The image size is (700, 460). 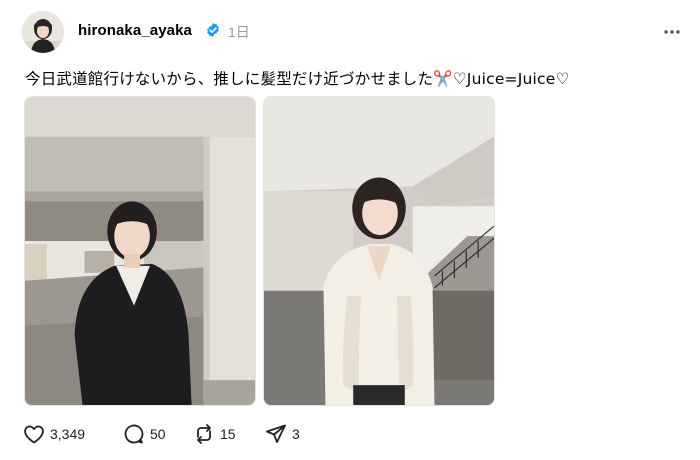 What do you see at coordinates (213, 30) in the screenshot?
I see `verified-badge-icon` at bounding box center [213, 30].